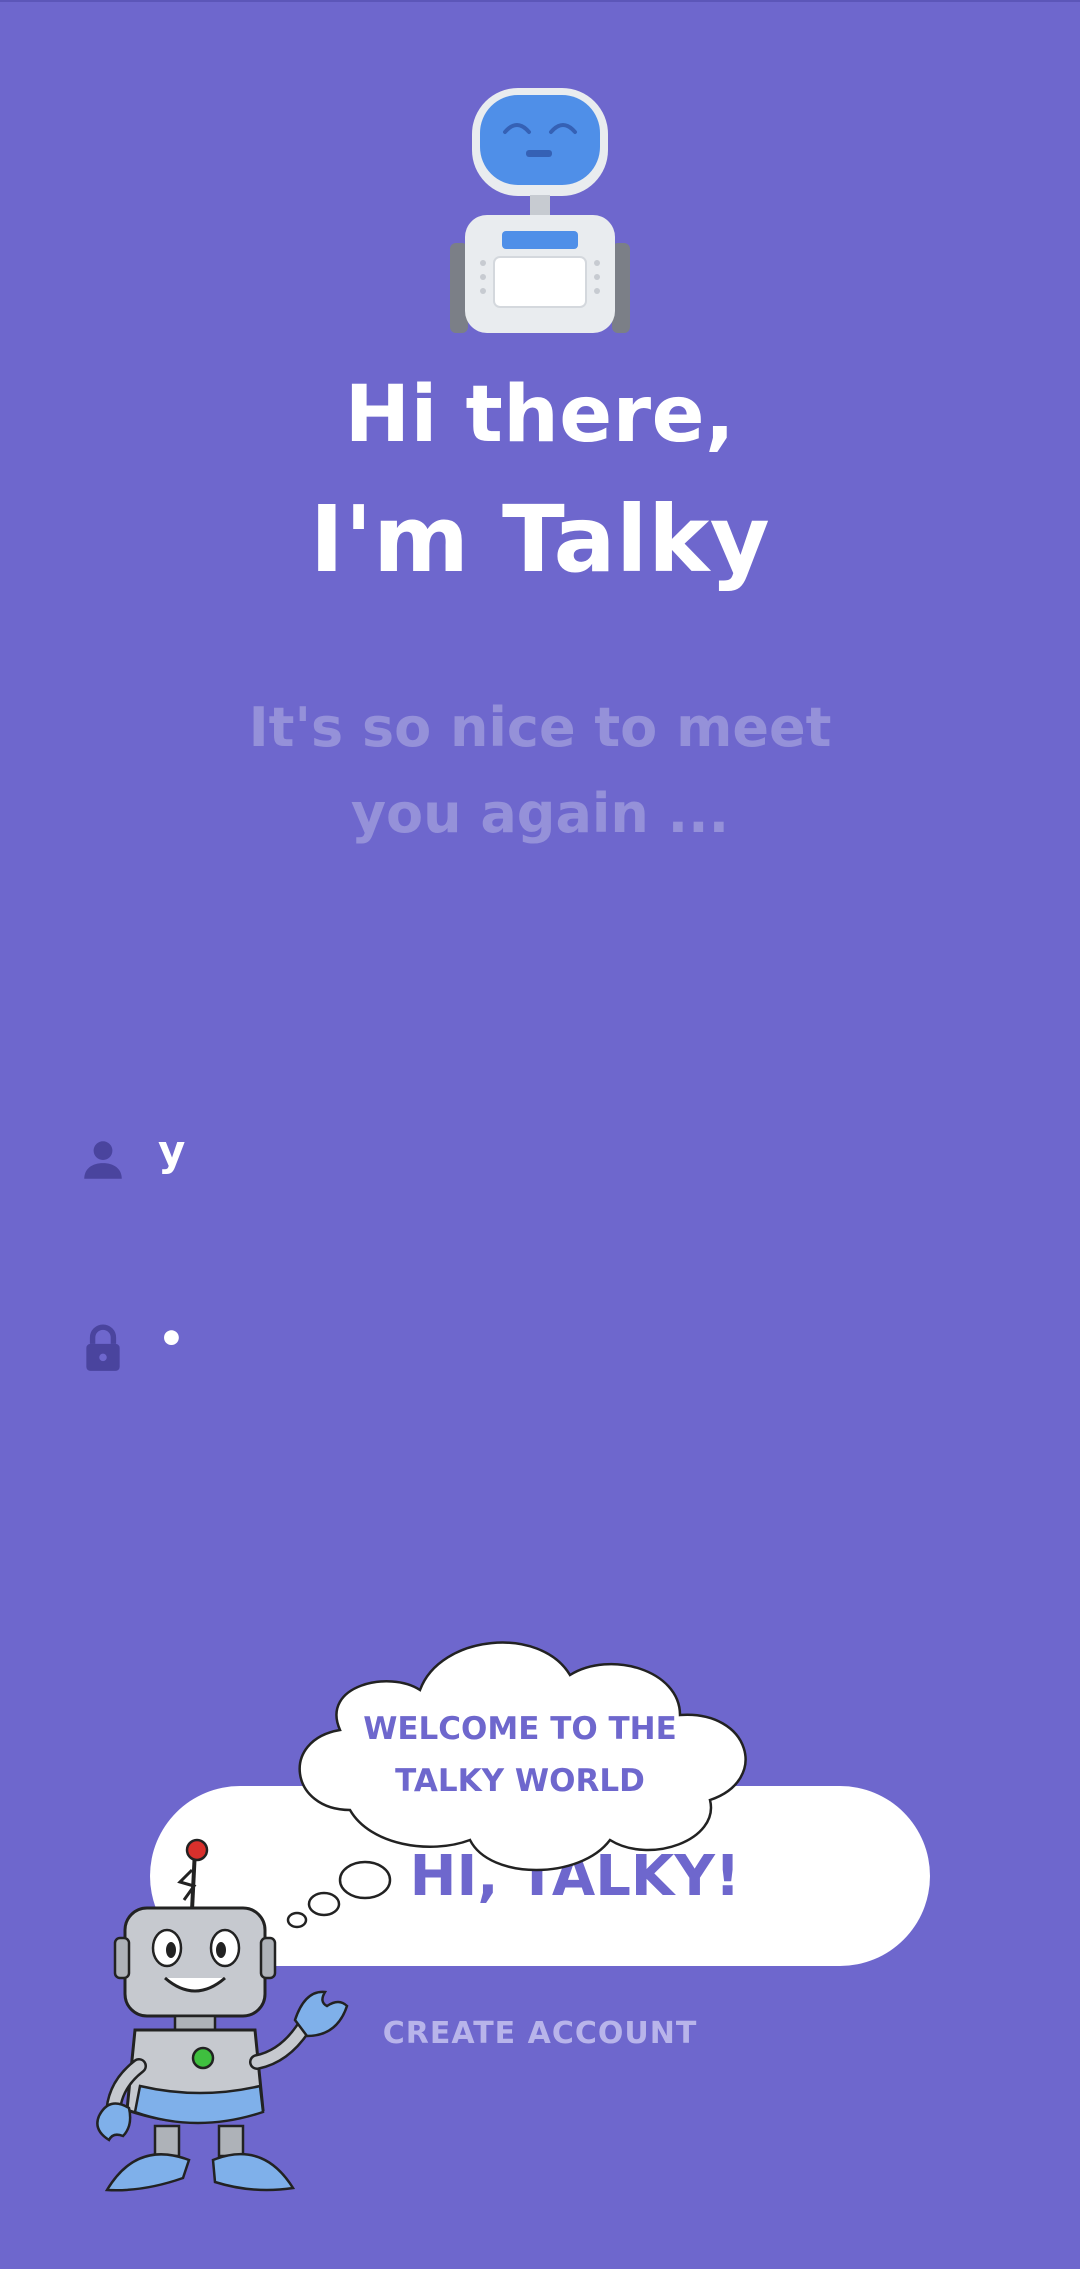 Image resolution: width=1080 pixels, height=2269 pixels. I want to click on talky-robot-logo, so click(540, 210).